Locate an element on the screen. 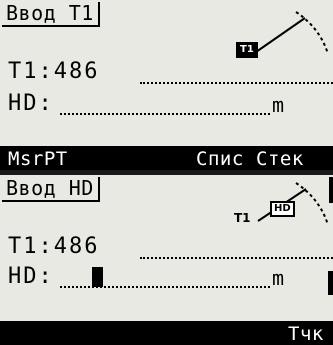 The height and width of the screenshot is (345, 333). t1-point-label: T1 is located at coordinates (242, 218).